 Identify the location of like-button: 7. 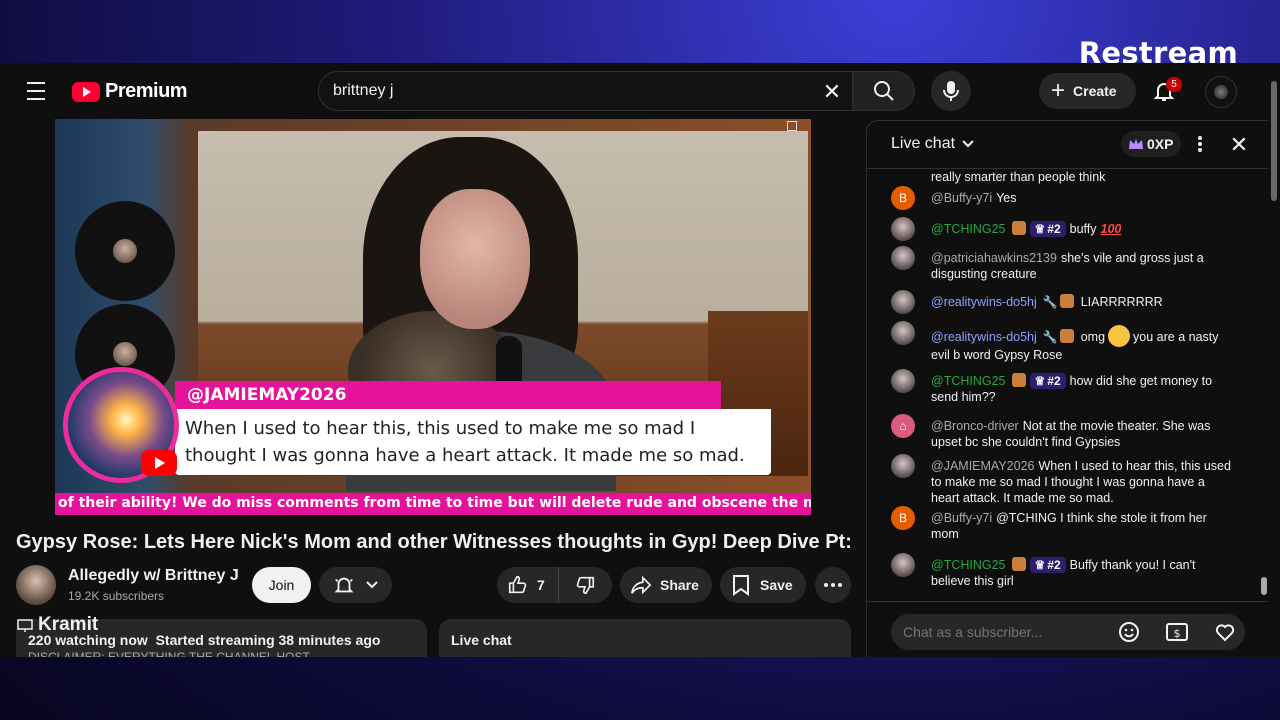
(528, 585).